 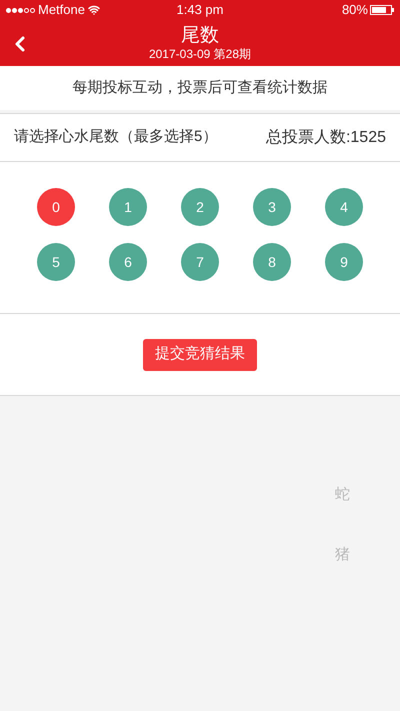 What do you see at coordinates (20, 10) in the screenshot?
I see `signal-icon` at bounding box center [20, 10].